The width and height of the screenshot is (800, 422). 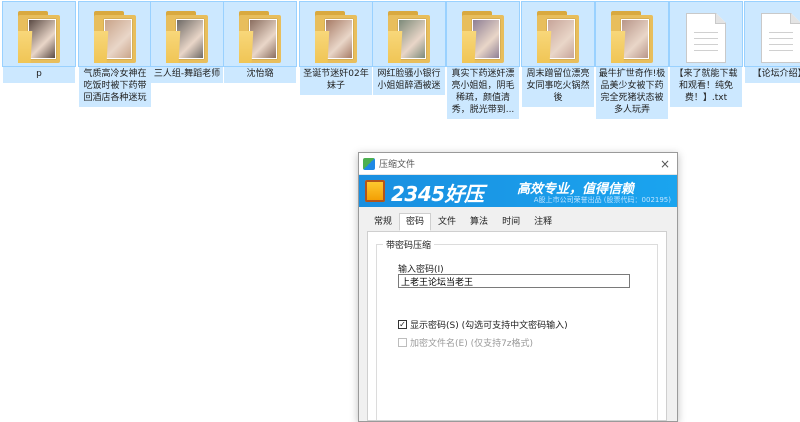 I want to click on haozip-app-icon, so click(x=369, y=163).